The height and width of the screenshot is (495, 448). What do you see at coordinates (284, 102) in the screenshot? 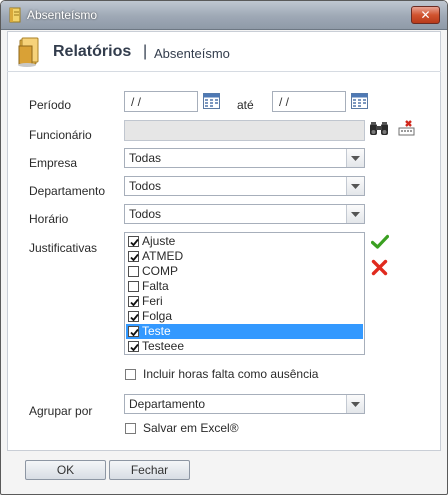
I see `date-to-value: / /` at bounding box center [284, 102].